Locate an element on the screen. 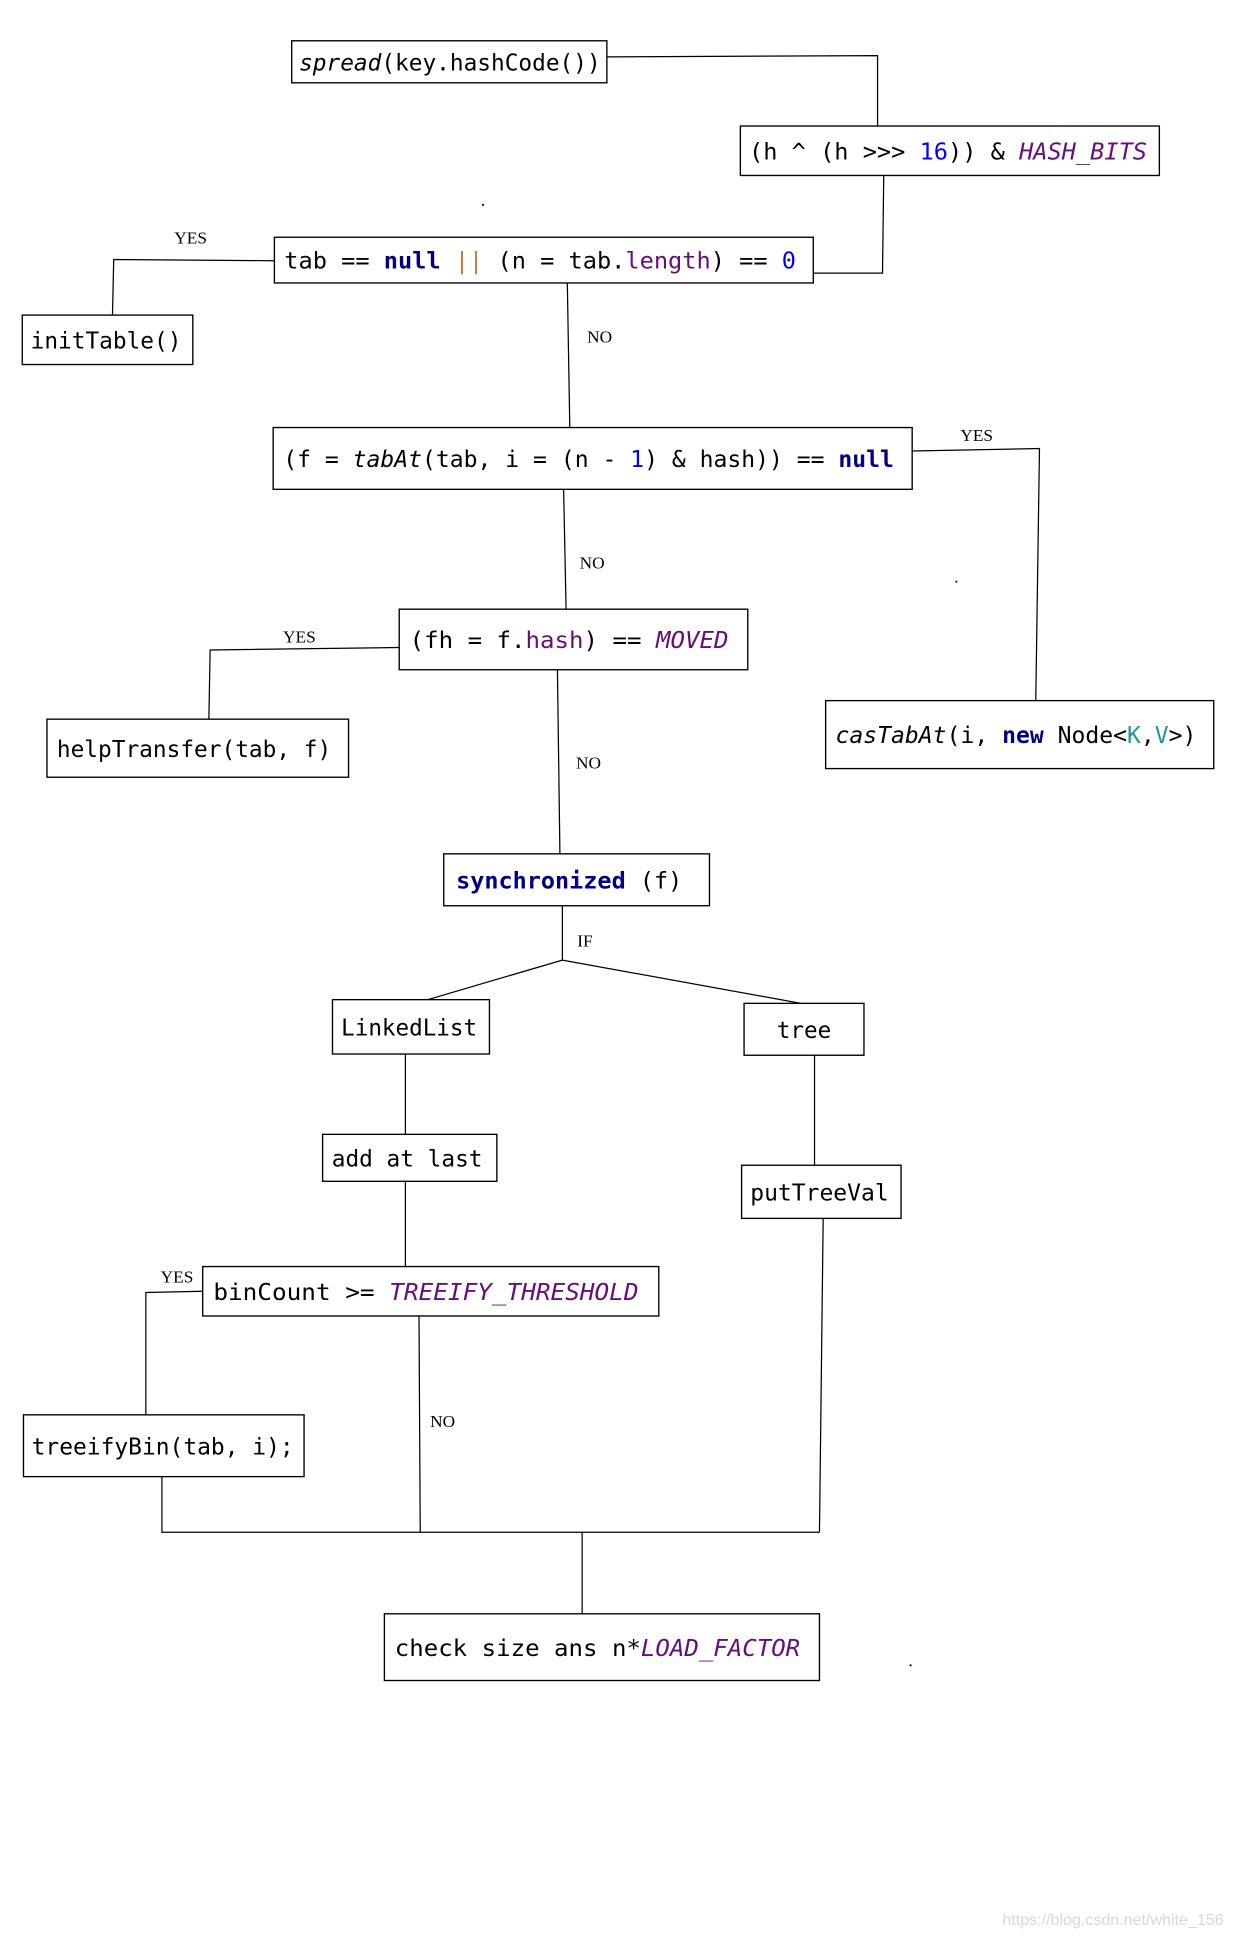 This screenshot has width=1236, height=1940. put-tree-val-text: putTreeVal is located at coordinates (819, 1192).